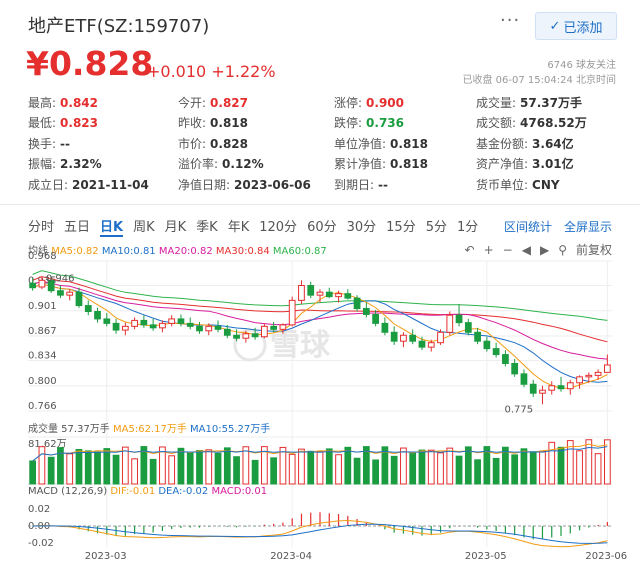 This screenshot has height=577, width=640. I want to click on added-label: 已添加, so click(583, 28).